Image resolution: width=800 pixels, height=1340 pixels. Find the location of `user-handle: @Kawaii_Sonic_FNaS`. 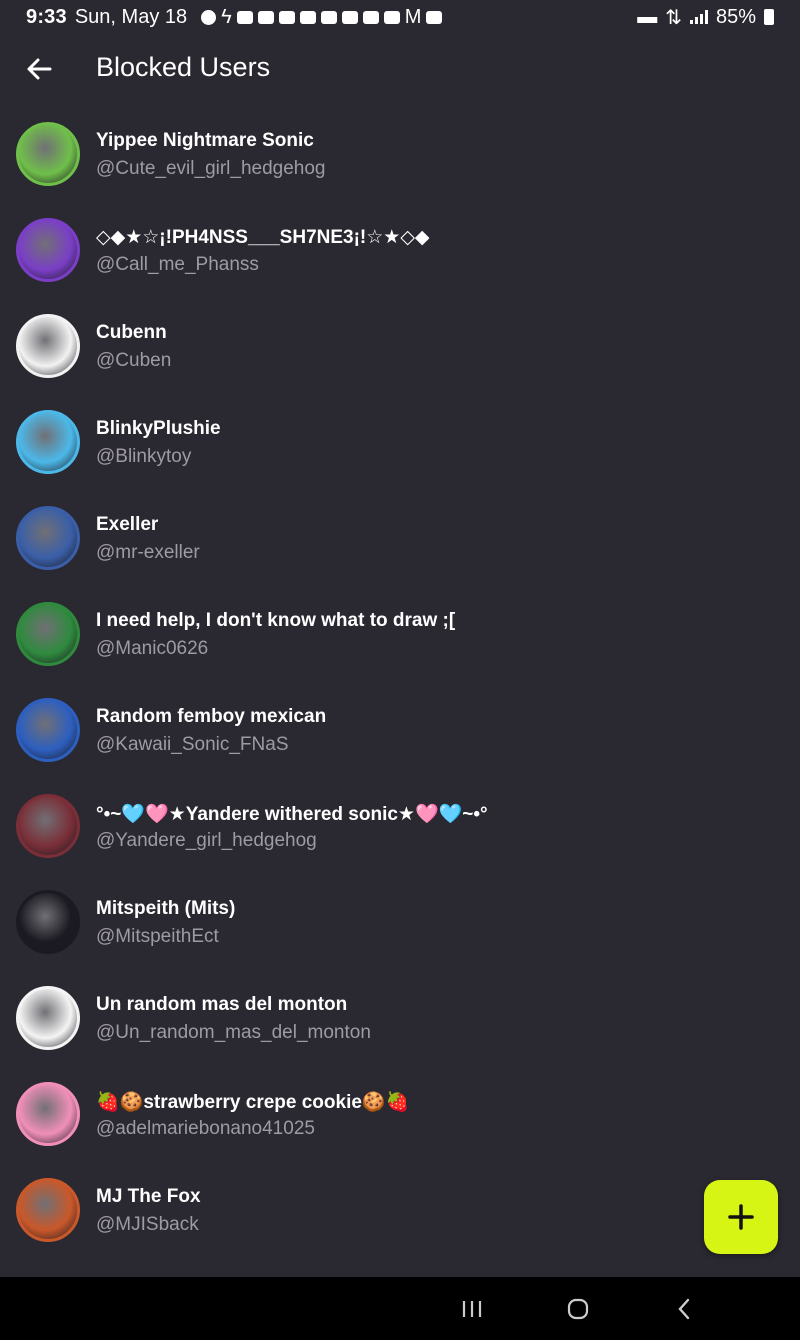

user-handle: @Kawaii_Sonic_FNaS is located at coordinates (192, 744).